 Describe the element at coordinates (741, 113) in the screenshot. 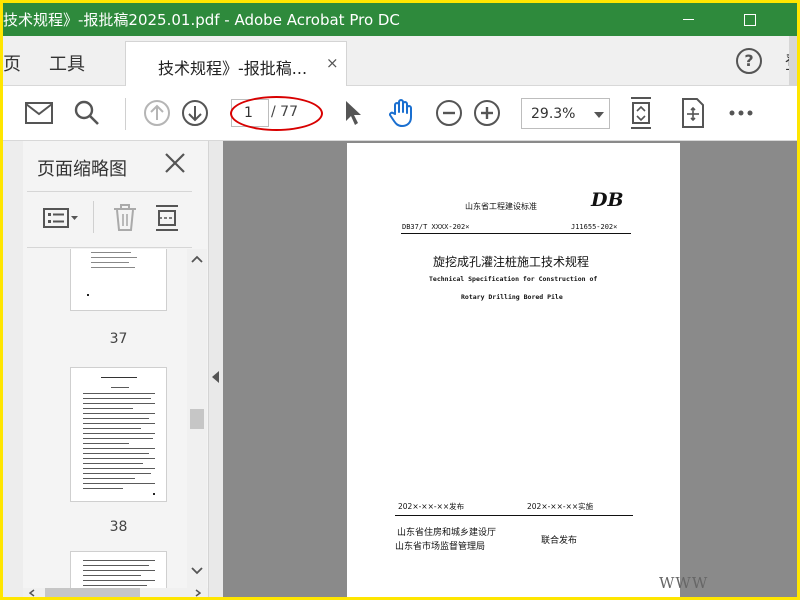

I see `more-icon` at that location.